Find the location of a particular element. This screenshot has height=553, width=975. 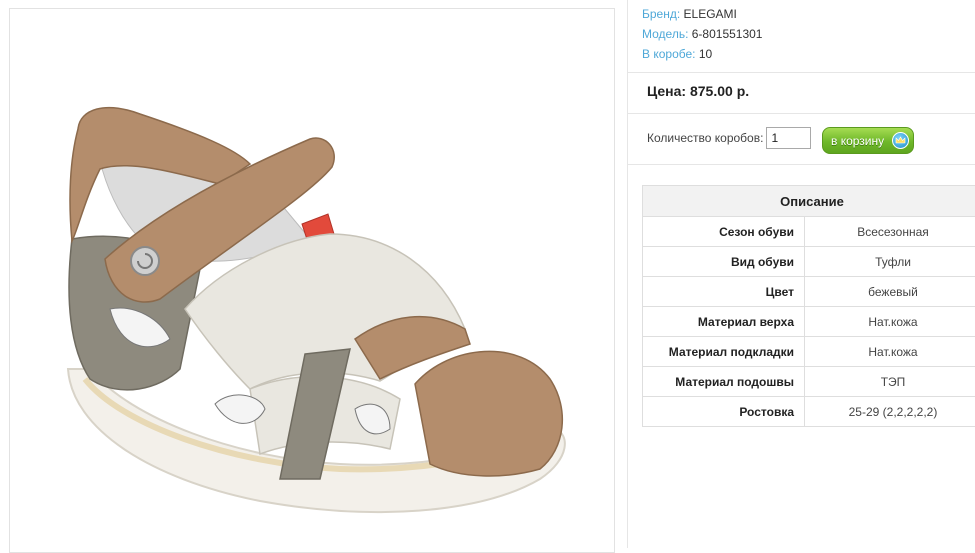

model-value: 6-801551301 is located at coordinates (727, 34).